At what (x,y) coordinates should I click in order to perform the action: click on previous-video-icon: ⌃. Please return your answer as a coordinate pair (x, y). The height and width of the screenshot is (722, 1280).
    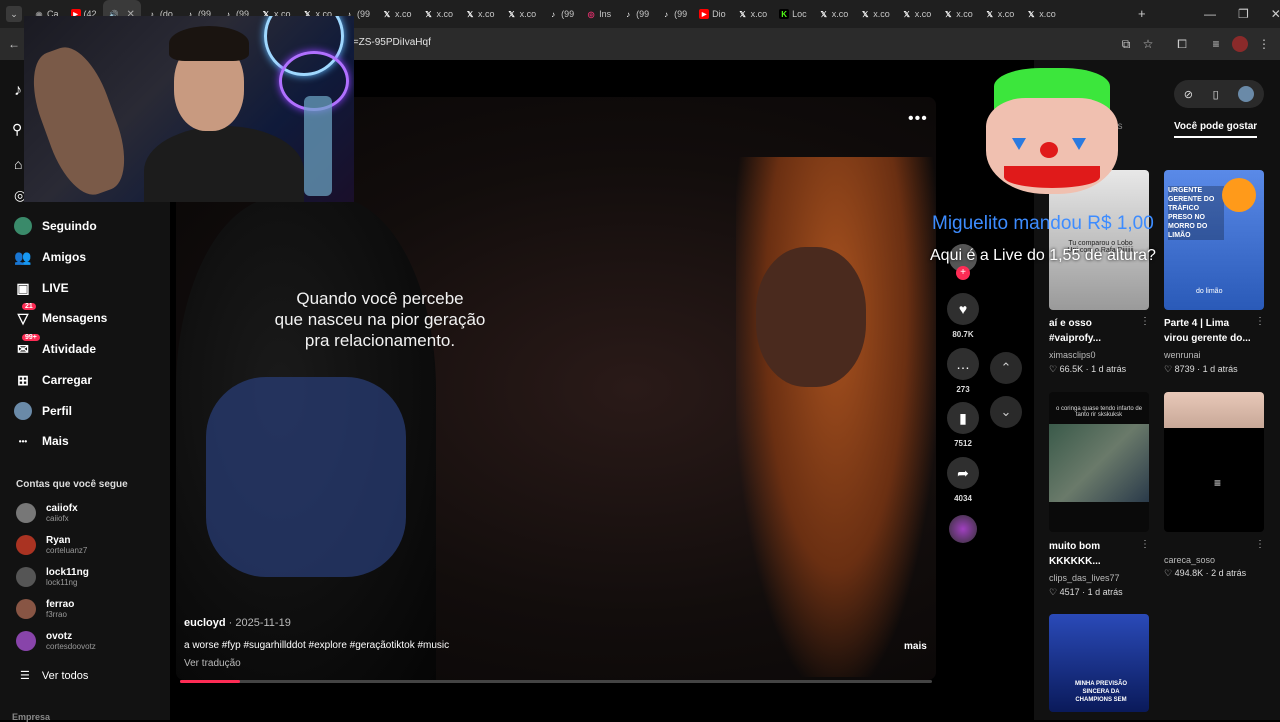
    Looking at the image, I should click on (1006, 368).